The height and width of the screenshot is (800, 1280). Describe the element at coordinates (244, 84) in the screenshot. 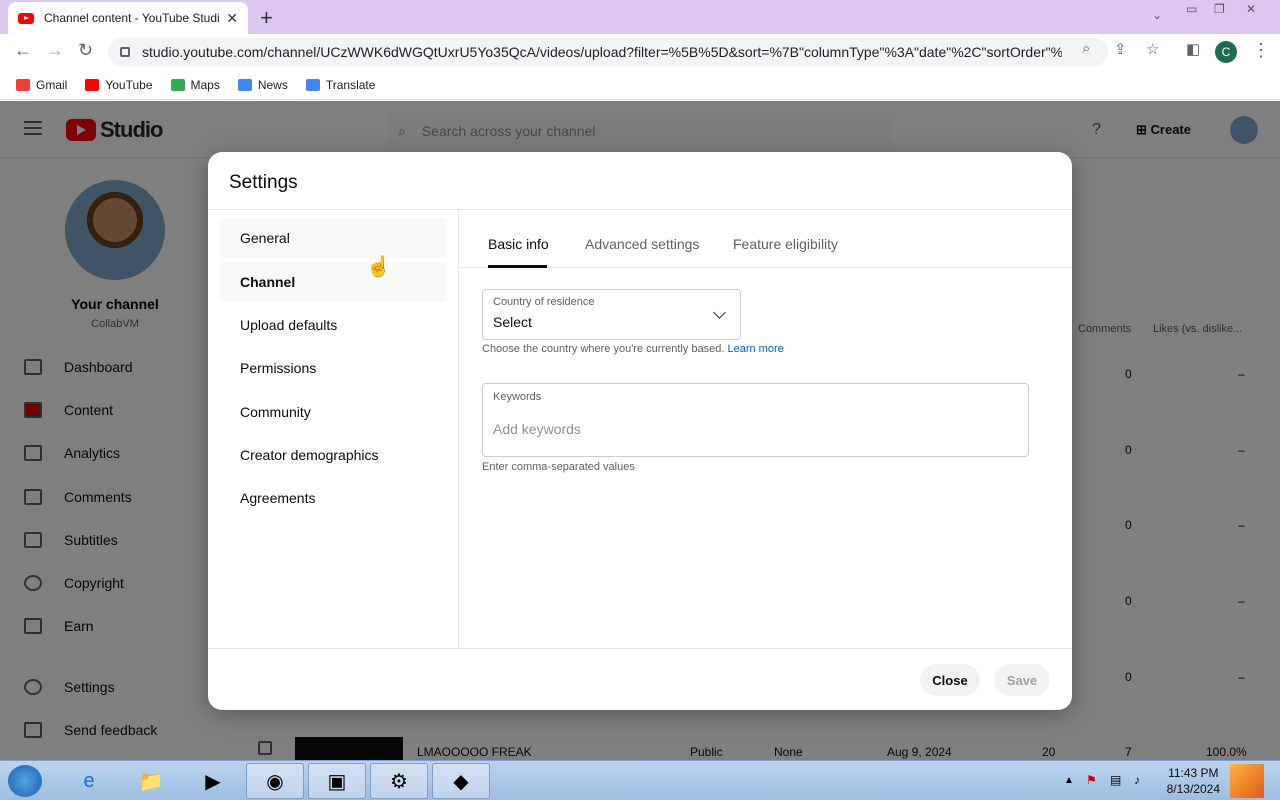

I see `news-icon` at that location.